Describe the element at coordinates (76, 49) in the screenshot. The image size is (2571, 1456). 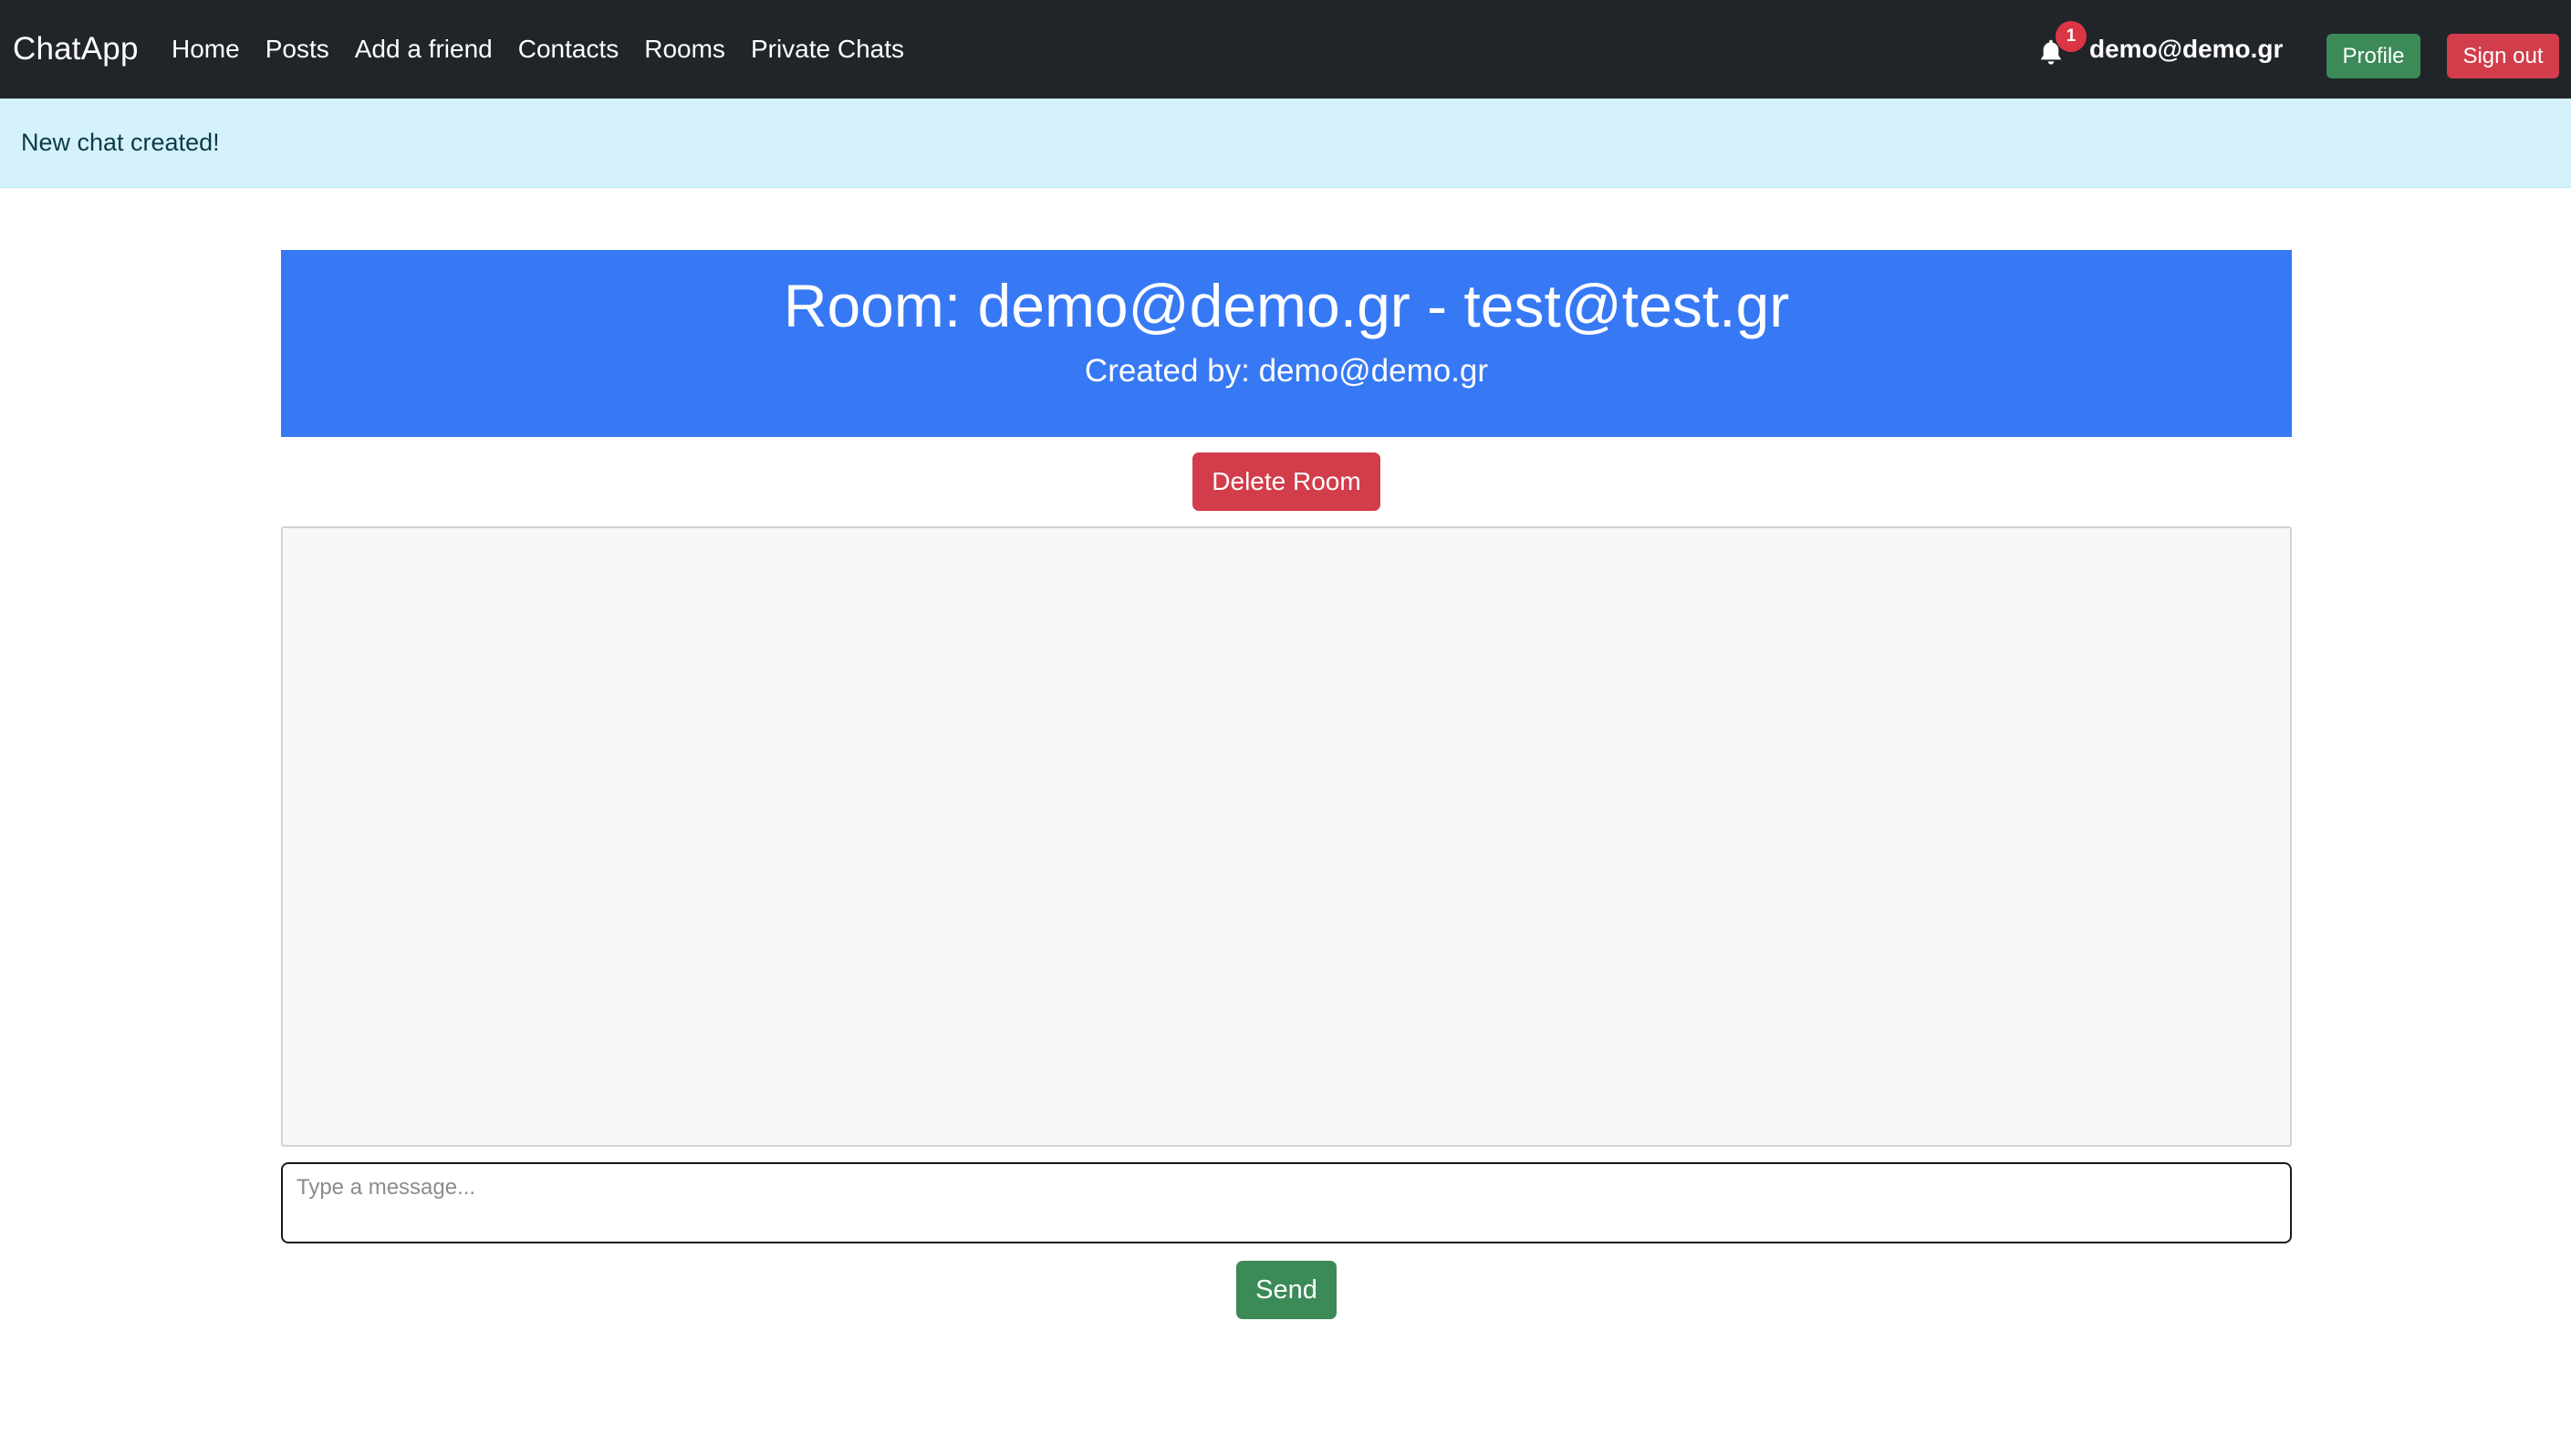
I see `brand-logo: ChatApp` at that location.